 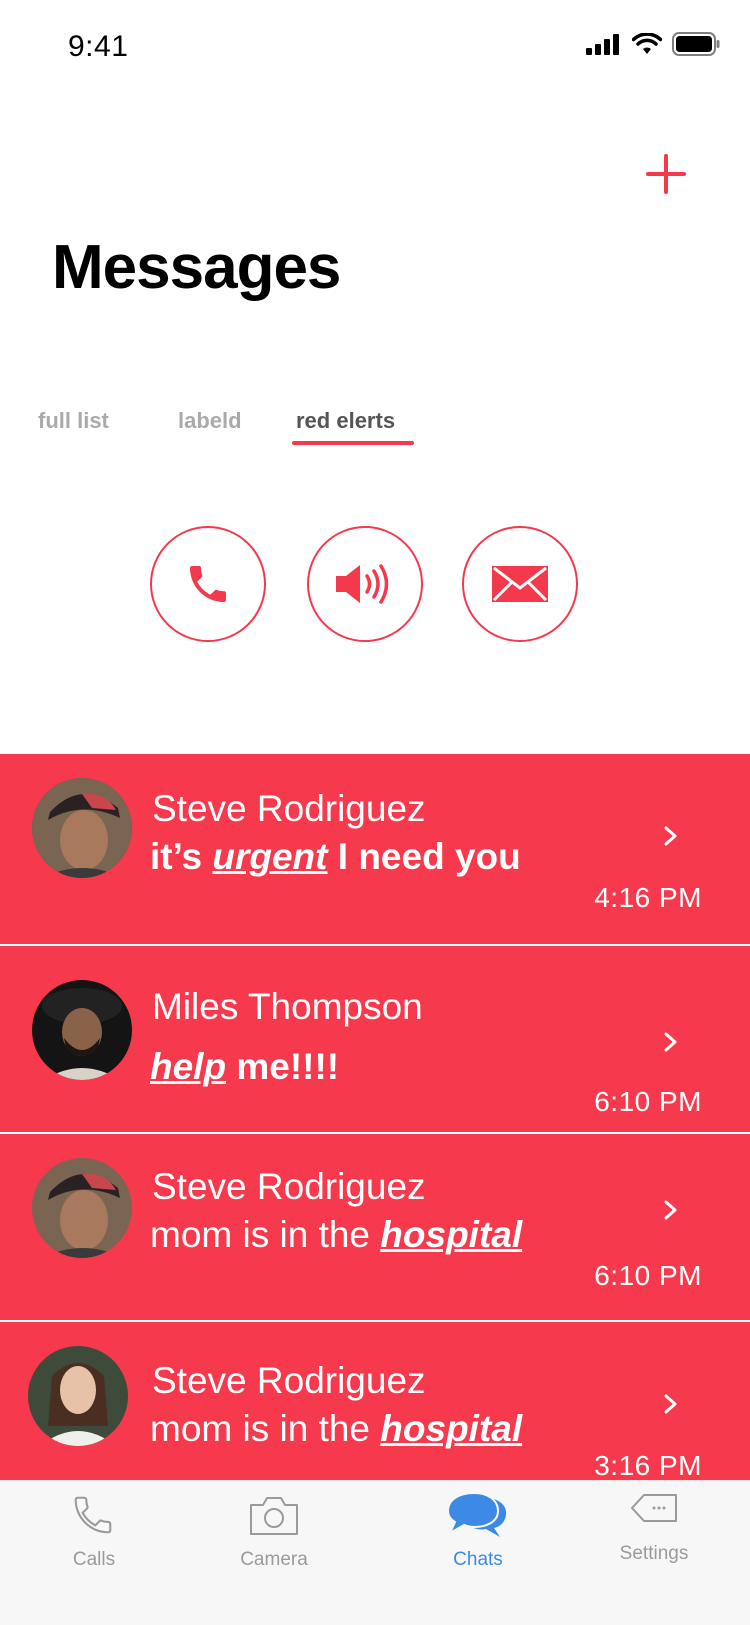 I want to click on call-action-button, so click(x=208, y=584).